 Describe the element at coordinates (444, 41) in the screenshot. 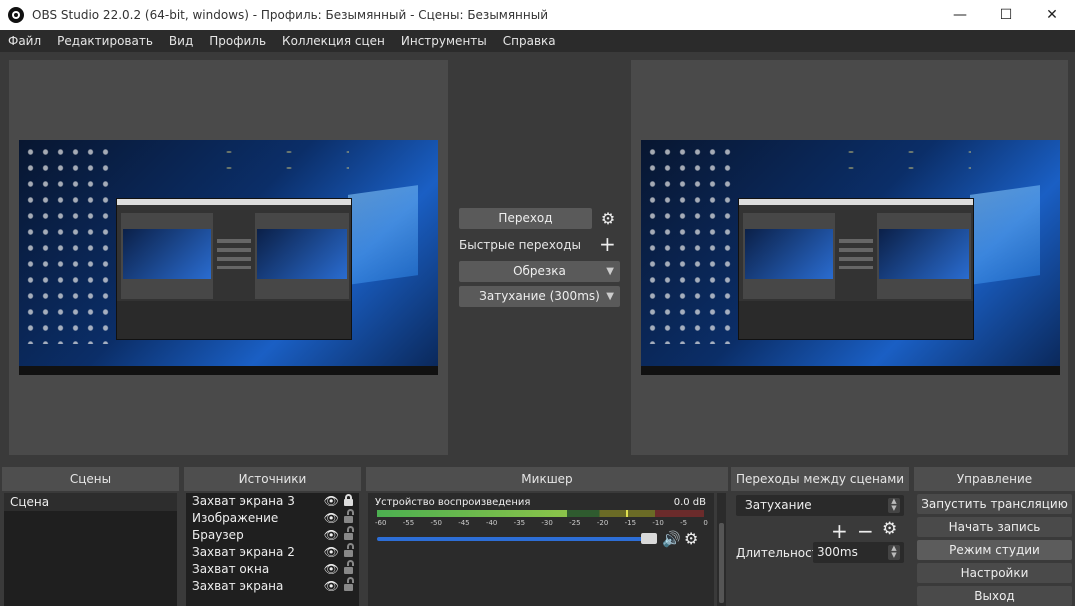

I see `menu-tools: Инструменты` at that location.